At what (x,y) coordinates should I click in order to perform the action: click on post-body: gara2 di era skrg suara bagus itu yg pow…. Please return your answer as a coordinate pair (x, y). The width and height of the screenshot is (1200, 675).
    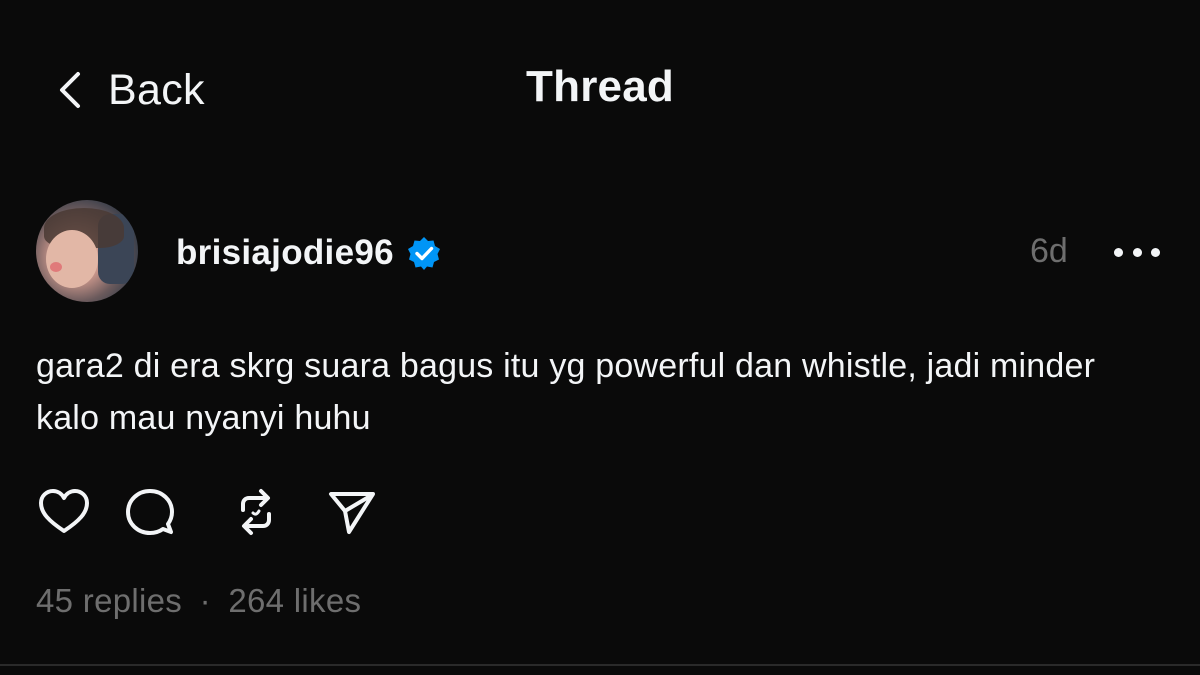
    Looking at the image, I should click on (566, 392).